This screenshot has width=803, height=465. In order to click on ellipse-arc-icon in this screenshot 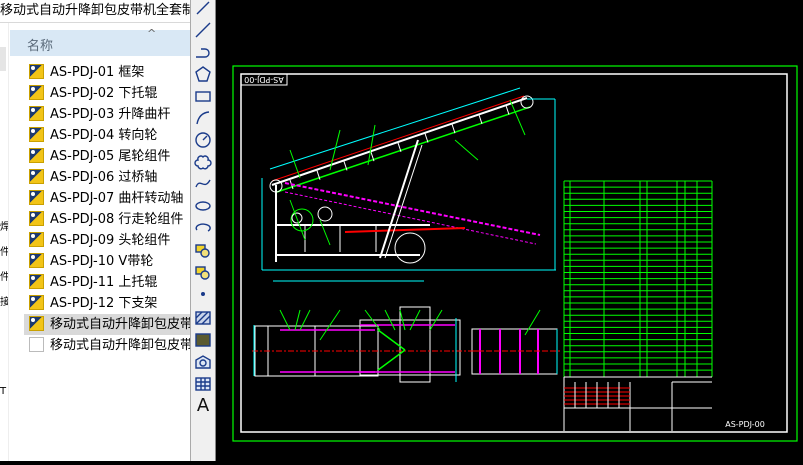, I will do `click(203, 228)`.